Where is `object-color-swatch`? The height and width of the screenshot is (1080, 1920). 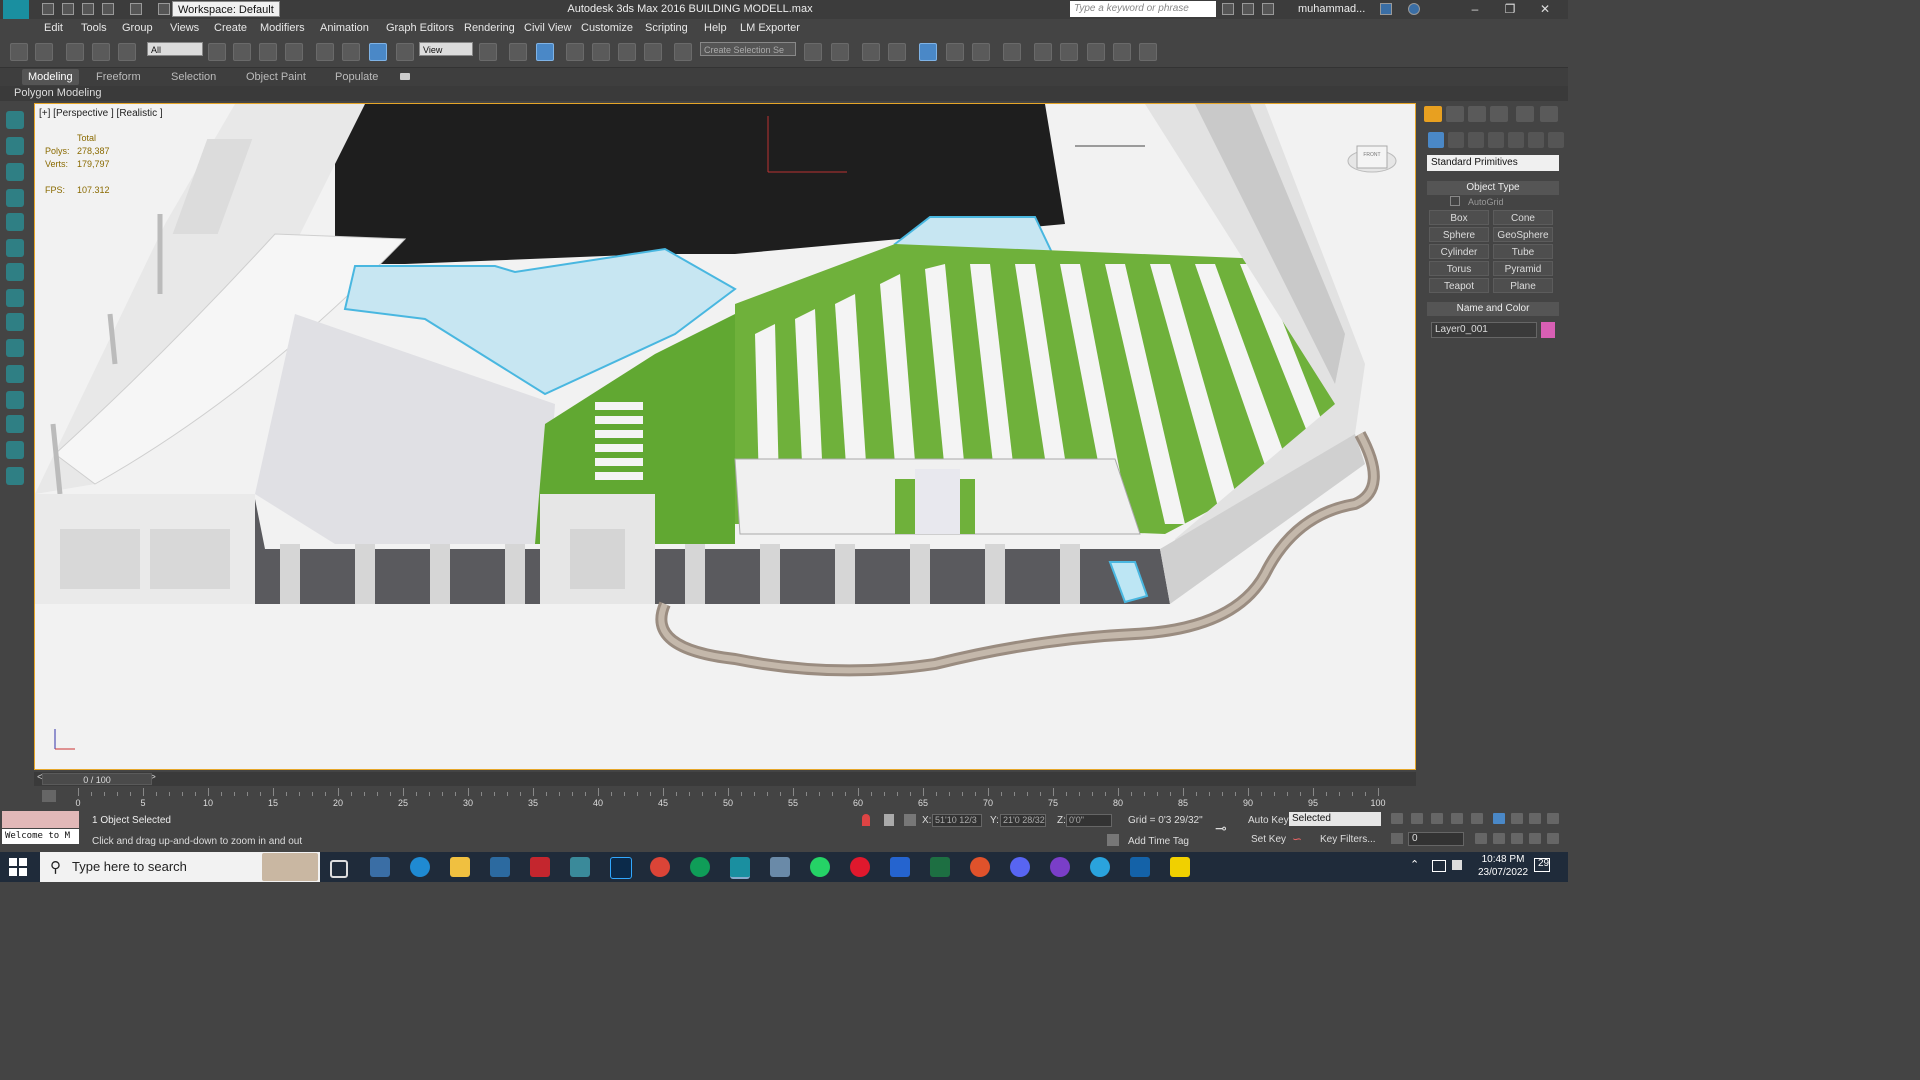
object-color-swatch is located at coordinates (1548, 330).